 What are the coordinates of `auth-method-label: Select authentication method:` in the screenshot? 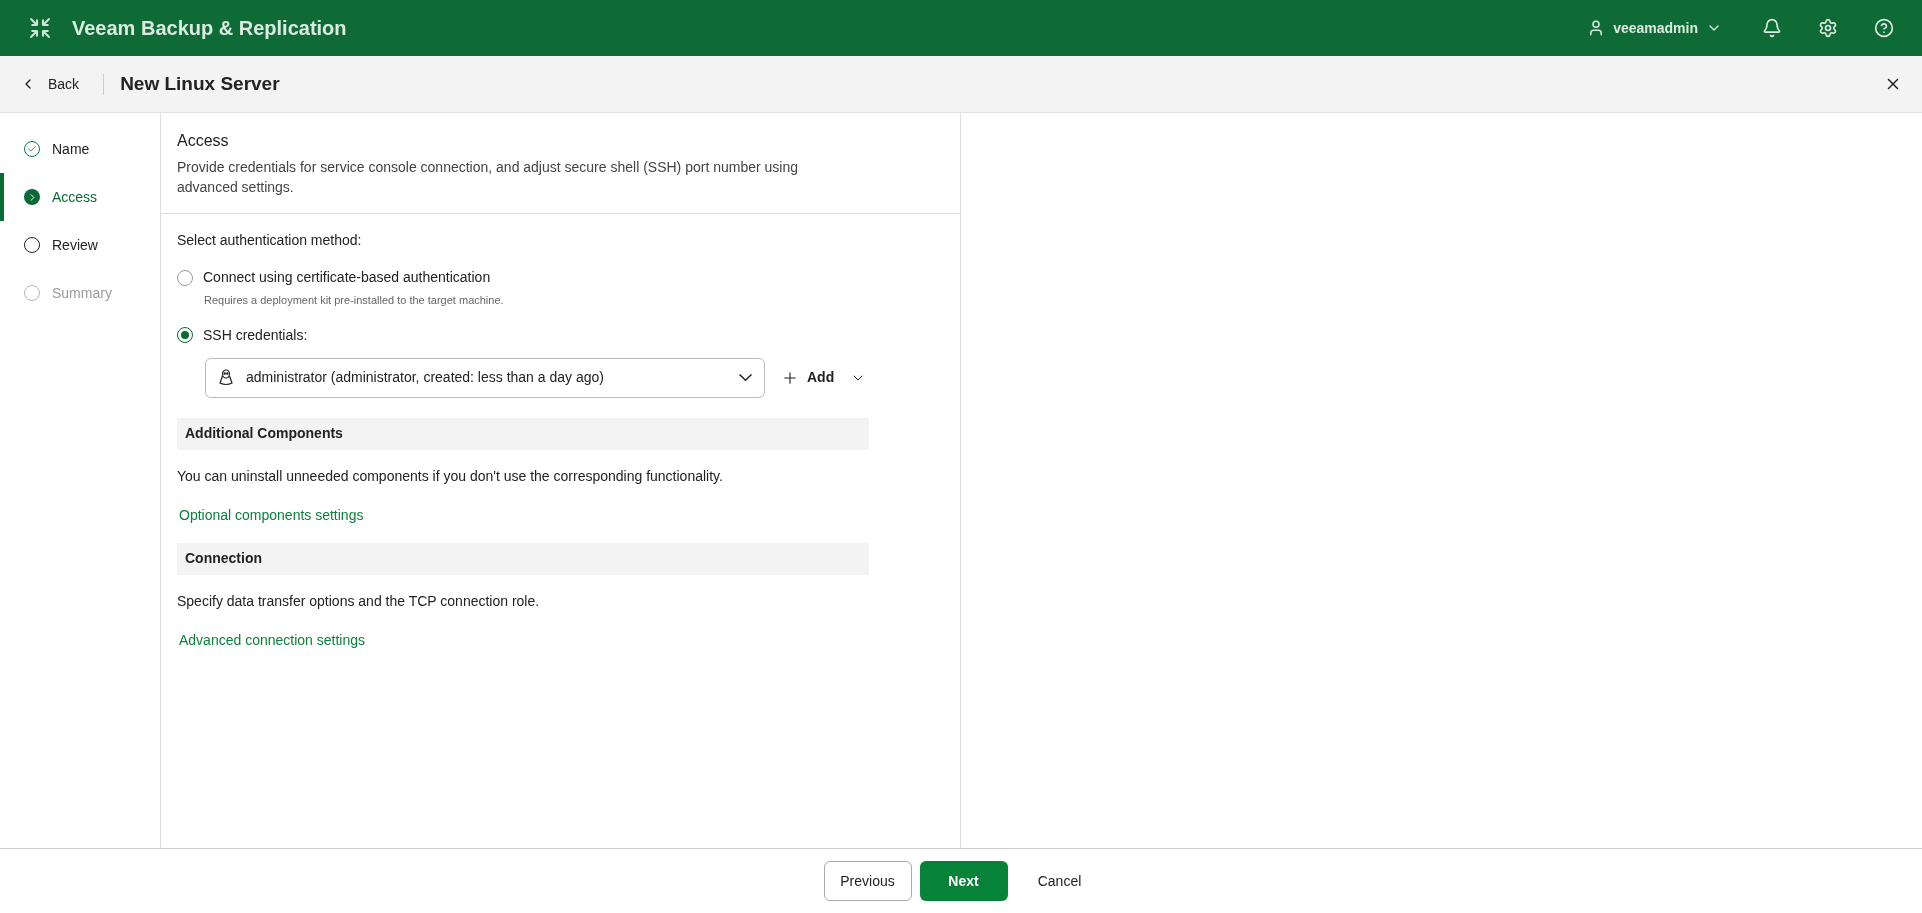 It's located at (270, 240).